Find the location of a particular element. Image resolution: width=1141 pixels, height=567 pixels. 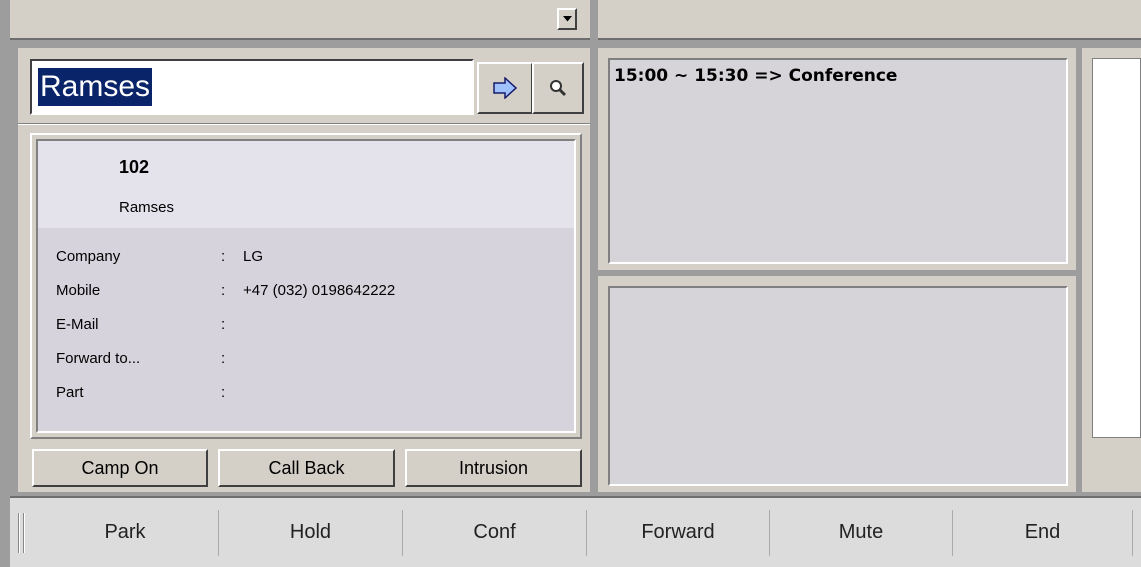

call-back-button: Call Back is located at coordinates (306, 468).